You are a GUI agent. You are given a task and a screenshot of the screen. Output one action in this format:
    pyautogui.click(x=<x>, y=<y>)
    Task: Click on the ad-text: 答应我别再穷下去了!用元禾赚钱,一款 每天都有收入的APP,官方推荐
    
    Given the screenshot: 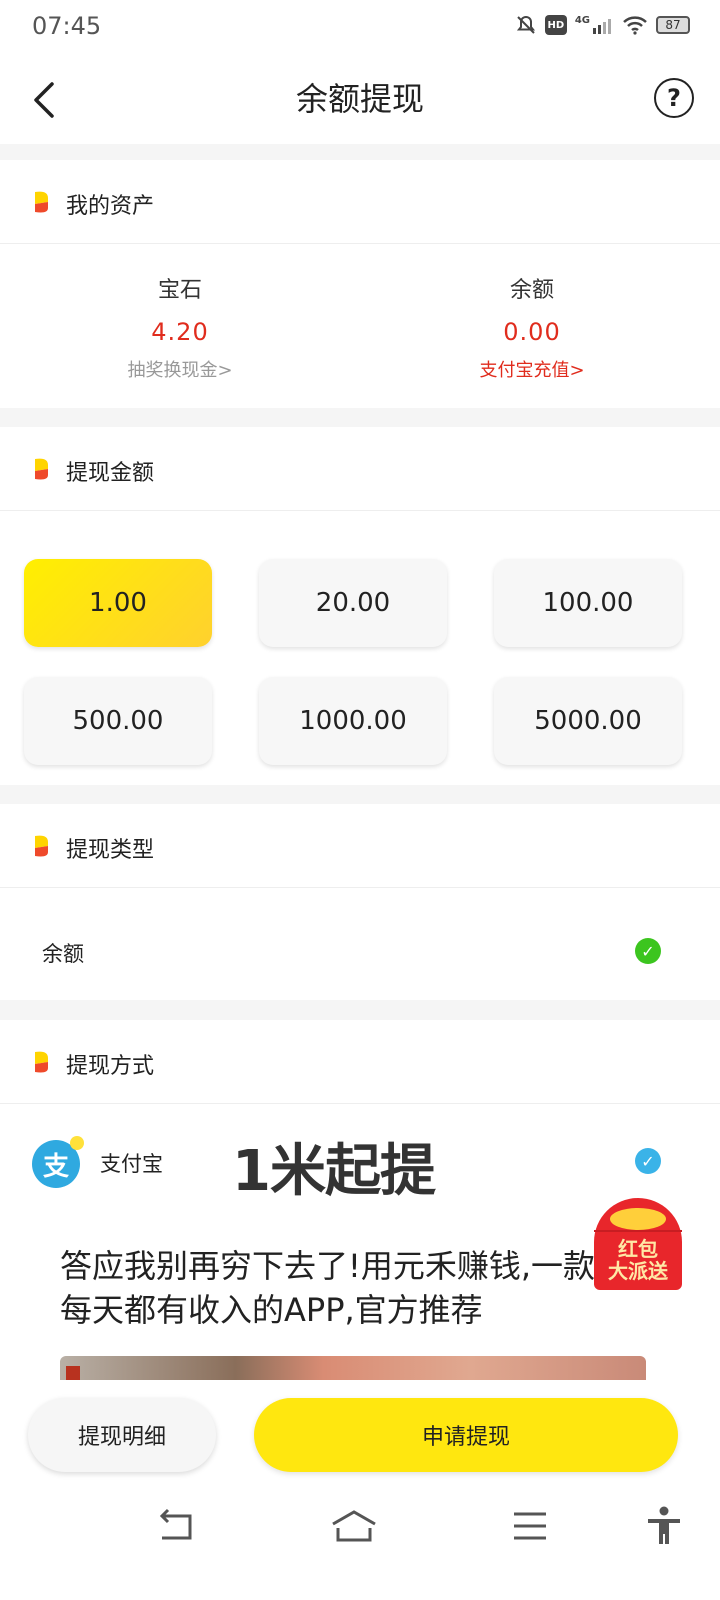 What is the action you would take?
    pyautogui.click(x=340, y=1288)
    